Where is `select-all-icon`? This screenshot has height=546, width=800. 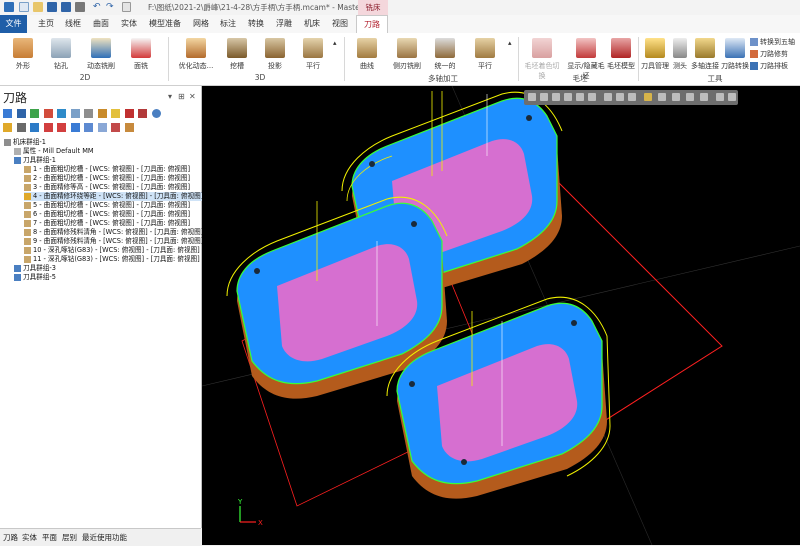
select-all-icon is located at coordinates (7, 113).